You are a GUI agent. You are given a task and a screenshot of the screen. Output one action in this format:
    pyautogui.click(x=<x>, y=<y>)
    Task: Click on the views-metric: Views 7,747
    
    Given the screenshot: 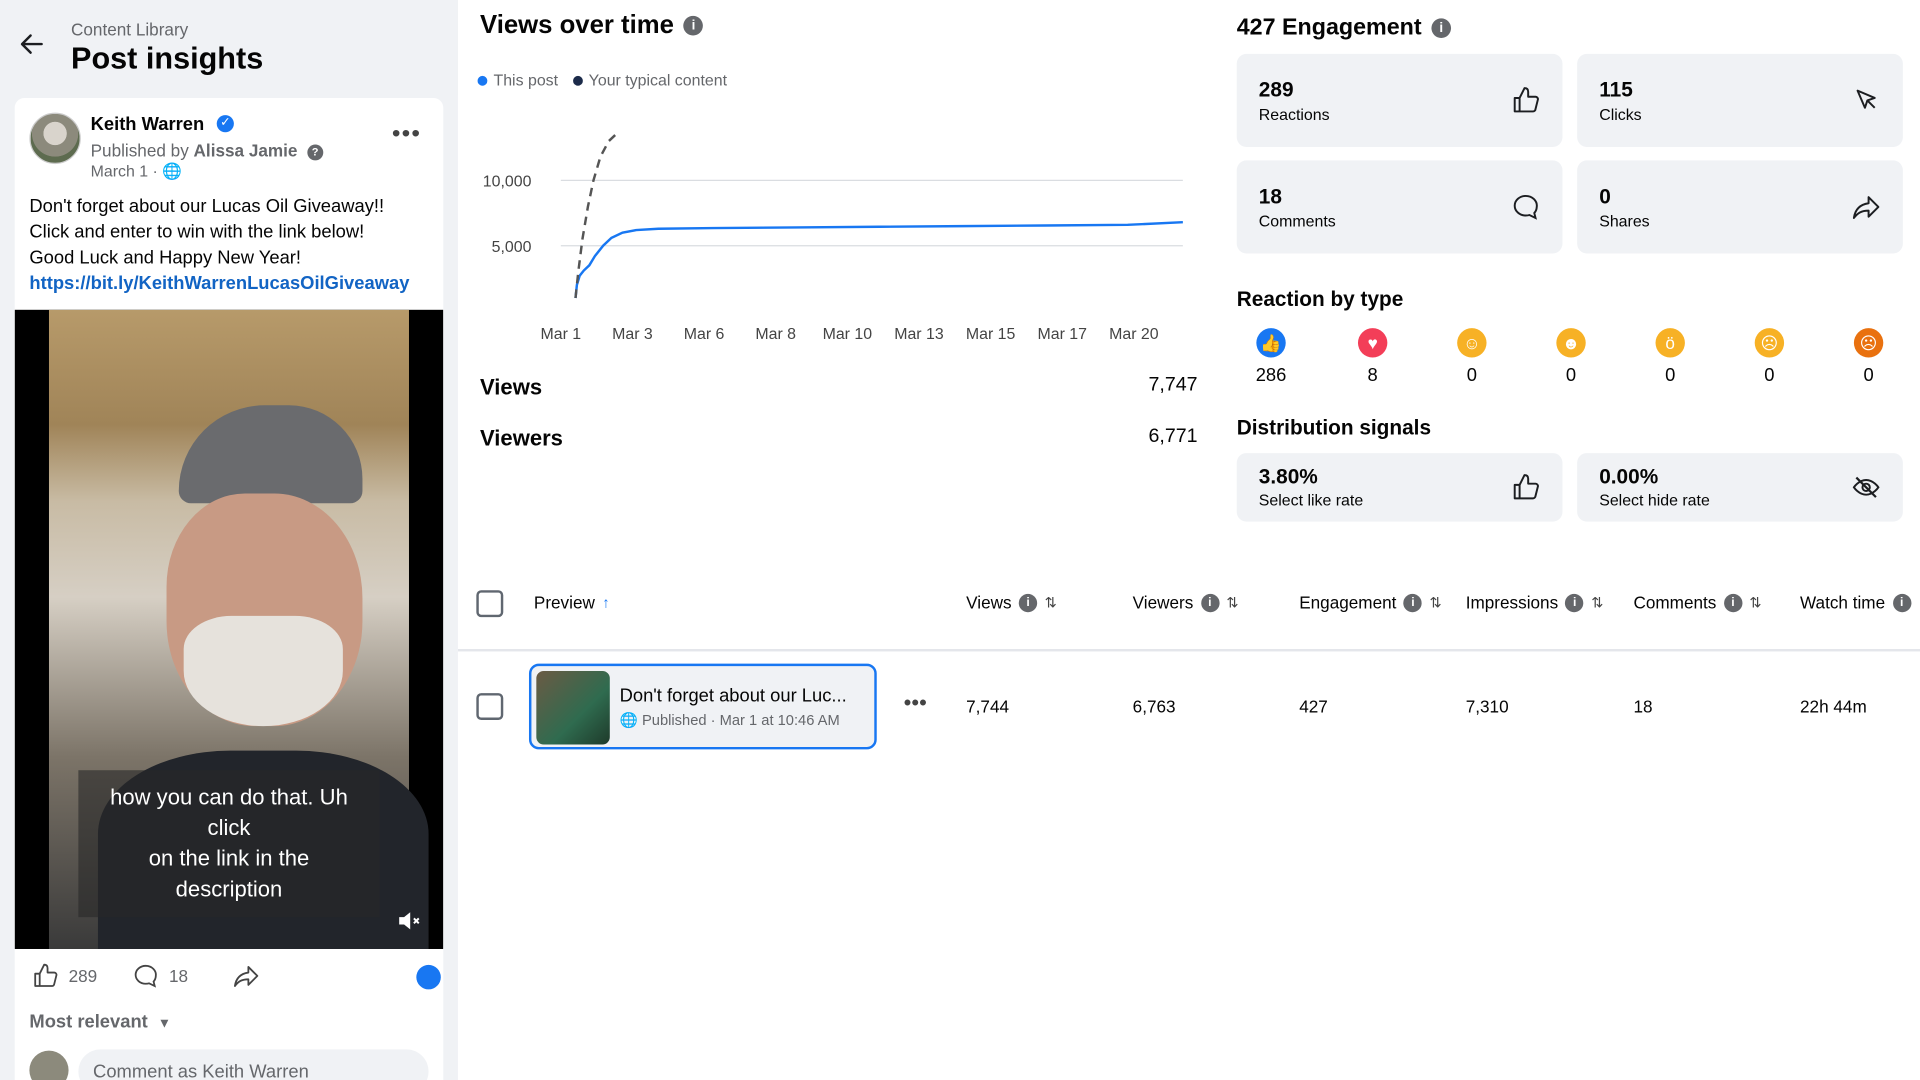 What is the action you would take?
    pyautogui.click(x=839, y=388)
    